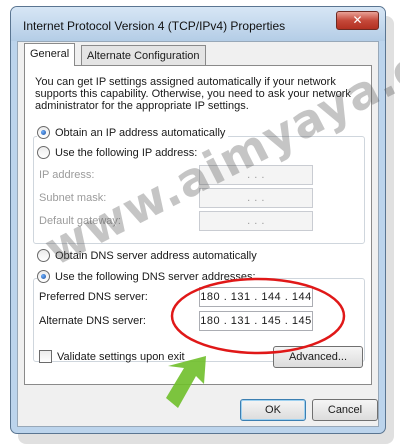  Describe the element at coordinates (155, 276) in the screenshot. I see `use-following-dns-label: Use the following DNS server addresses:` at that location.